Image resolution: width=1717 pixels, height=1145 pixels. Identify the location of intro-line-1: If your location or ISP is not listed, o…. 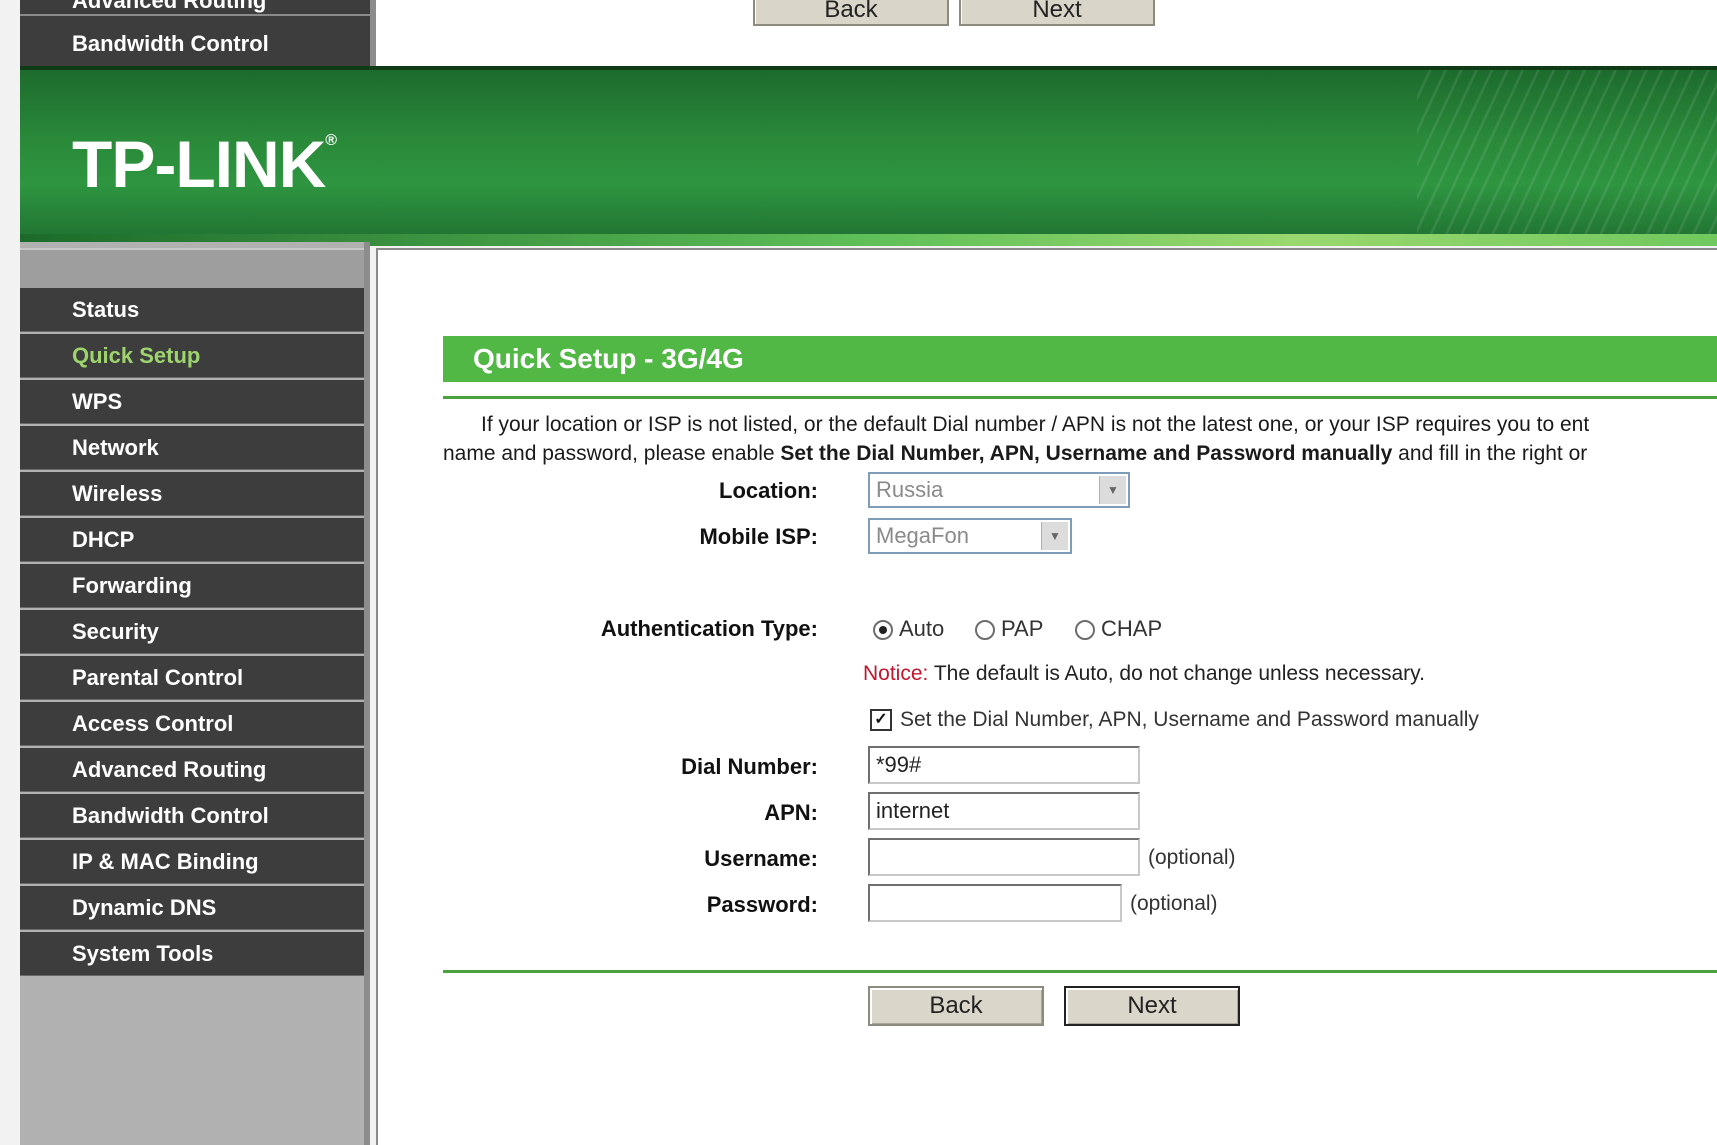
(1035, 424).